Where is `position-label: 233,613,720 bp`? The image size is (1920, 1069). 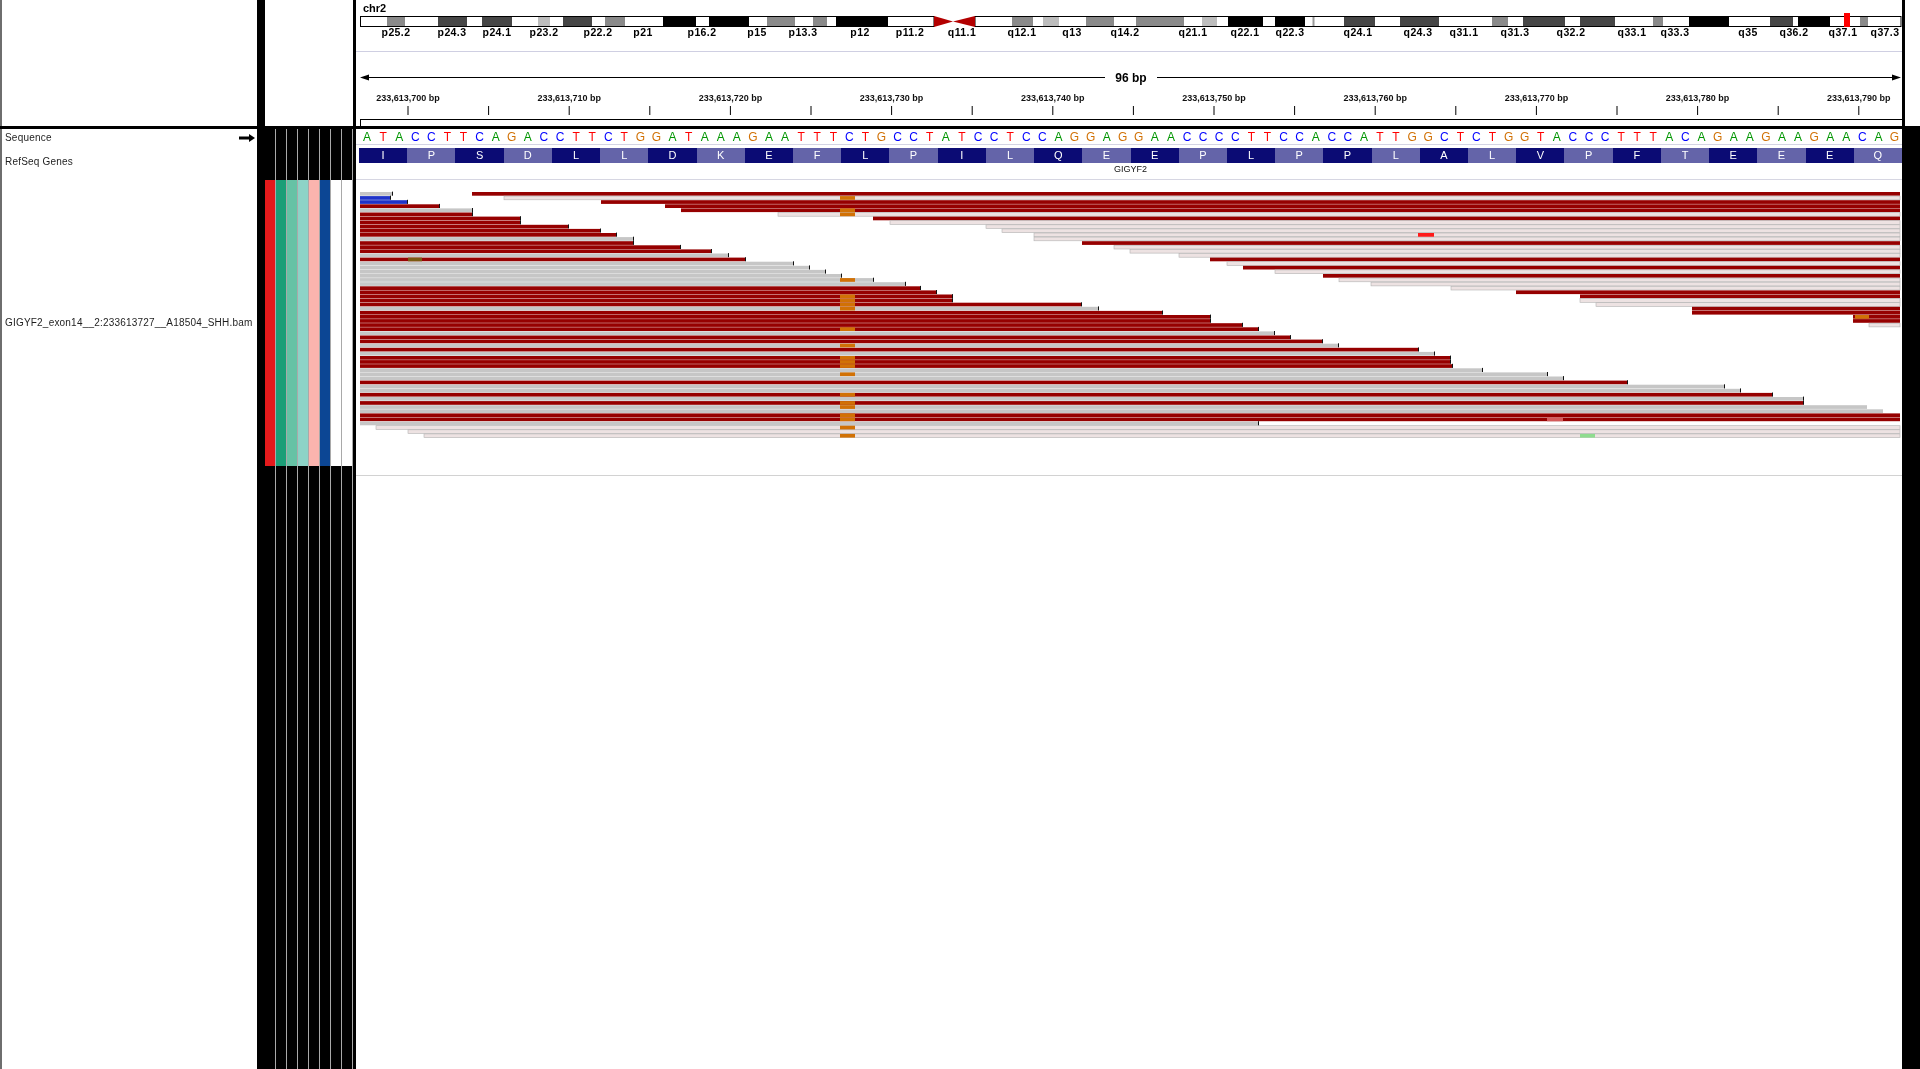 position-label: 233,613,720 bp is located at coordinates (730, 98).